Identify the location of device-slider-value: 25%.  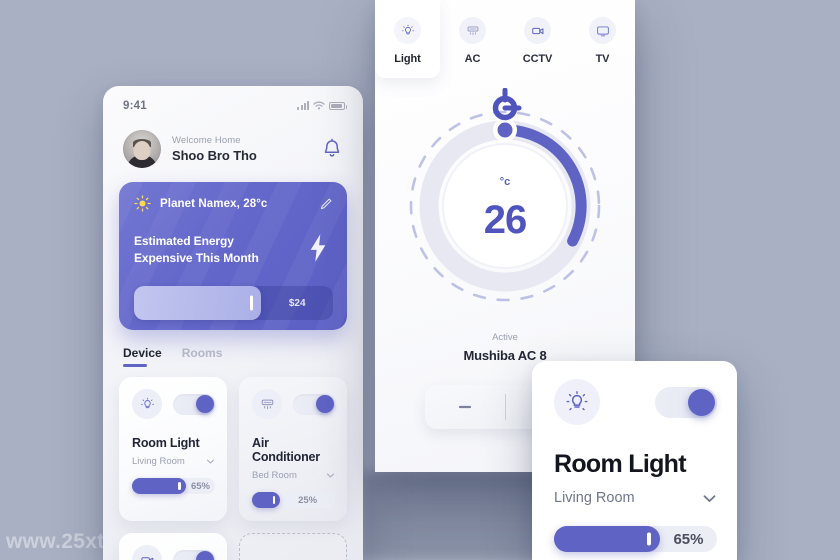
(308, 500).